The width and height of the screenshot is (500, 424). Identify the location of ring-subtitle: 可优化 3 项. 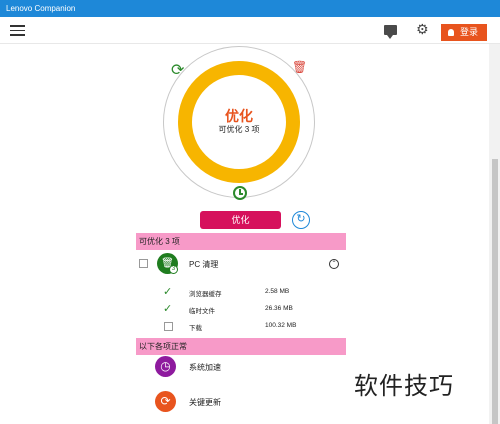
(239, 129).